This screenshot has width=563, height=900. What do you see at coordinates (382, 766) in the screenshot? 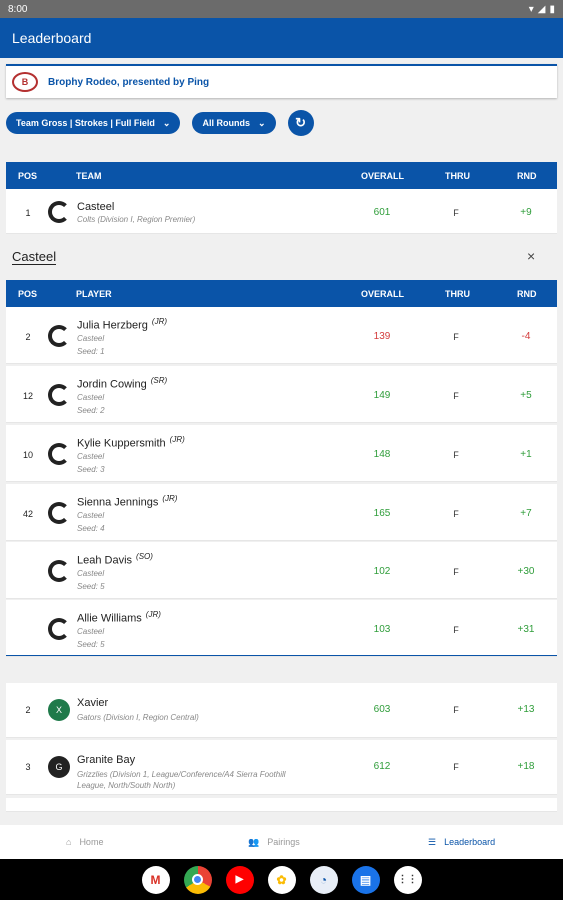
I see `team-overall: 612` at bounding box center [382, 766].